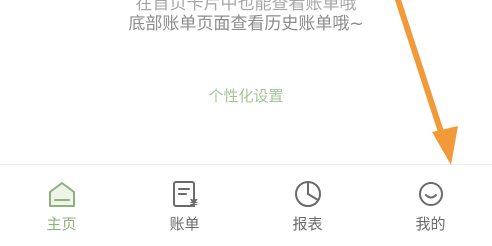 The height and width of the screenshot is (246, 492). Describe the element at coordinates (426, 82) in the screenshot. I see `annotation-arrow-icon` at that location.